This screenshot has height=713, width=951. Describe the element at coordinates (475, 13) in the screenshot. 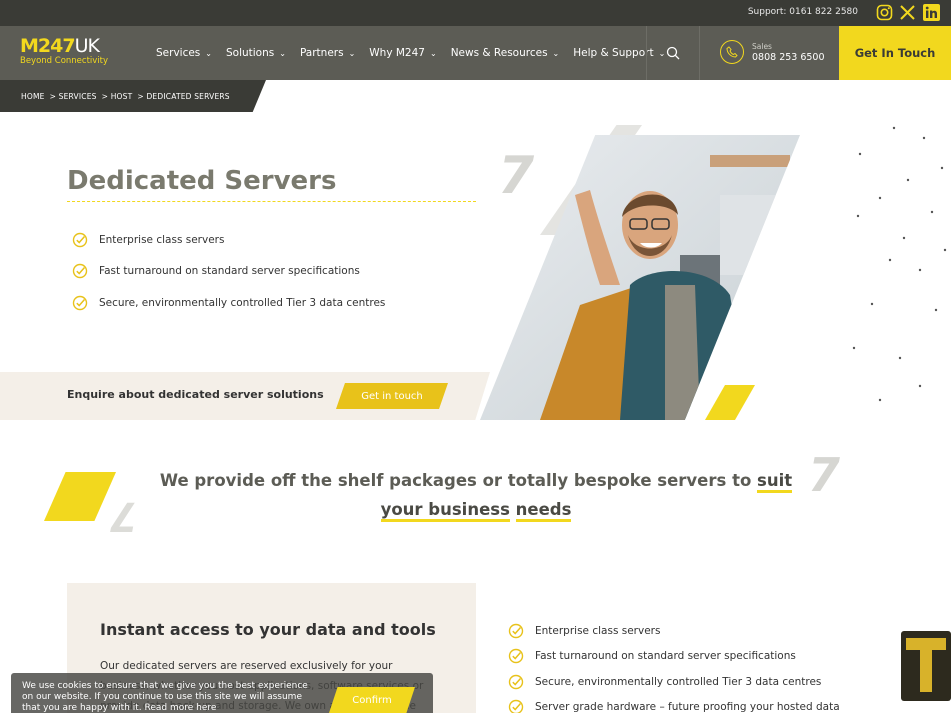

I see `top-bar: Support: 0161 822 2580` at that location.